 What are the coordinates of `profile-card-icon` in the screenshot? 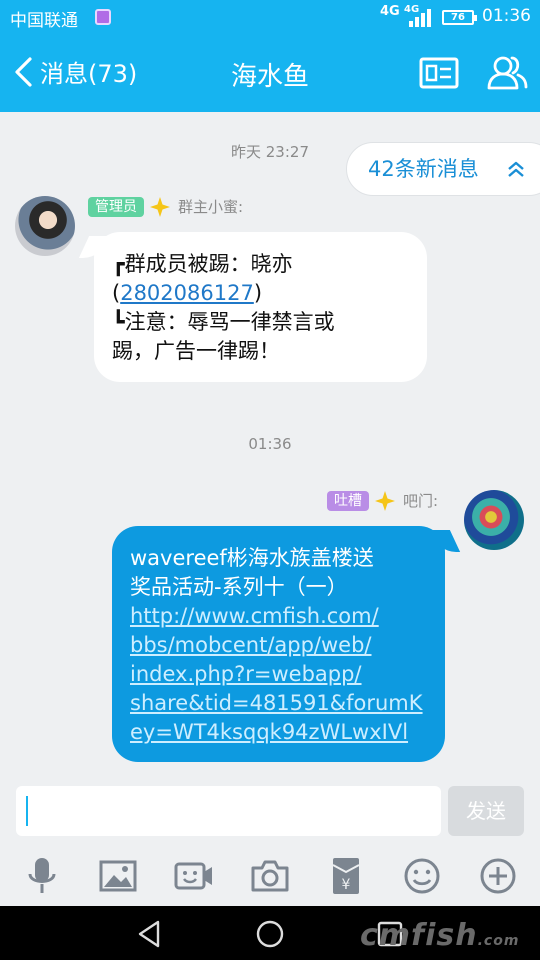 It's located at (439, 73).